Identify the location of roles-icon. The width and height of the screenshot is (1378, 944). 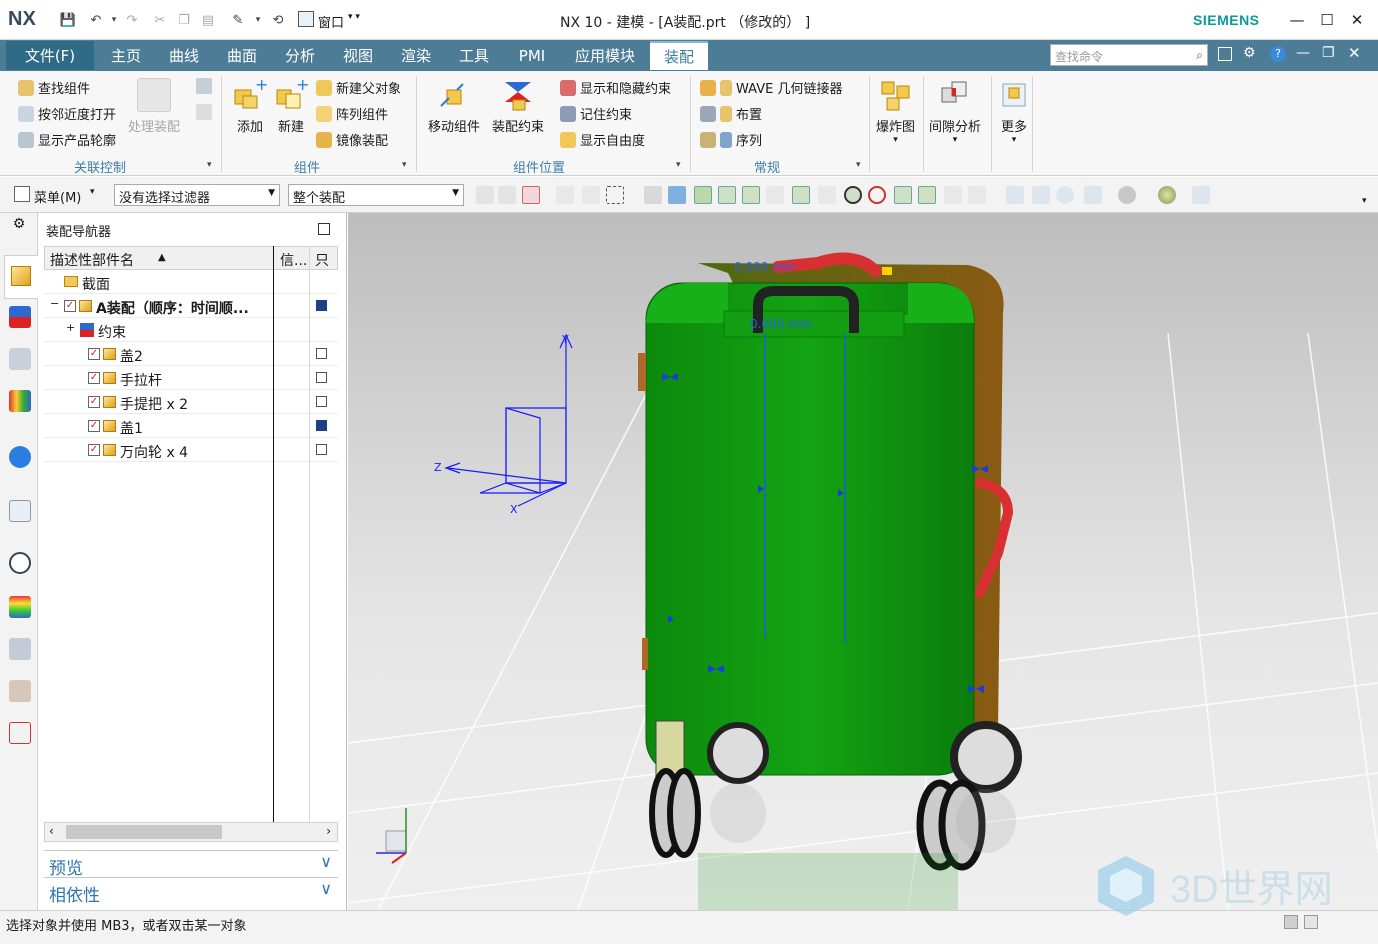
(20, 691).